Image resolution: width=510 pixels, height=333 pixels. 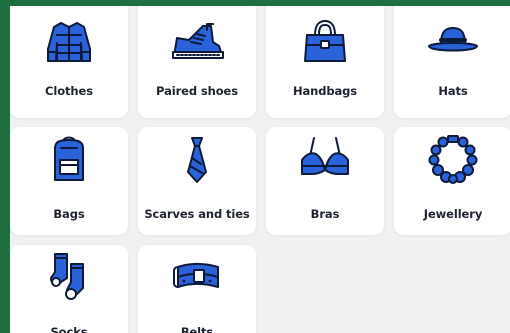 I want to click on category-label: Handbags, so click(x=325, y=91).